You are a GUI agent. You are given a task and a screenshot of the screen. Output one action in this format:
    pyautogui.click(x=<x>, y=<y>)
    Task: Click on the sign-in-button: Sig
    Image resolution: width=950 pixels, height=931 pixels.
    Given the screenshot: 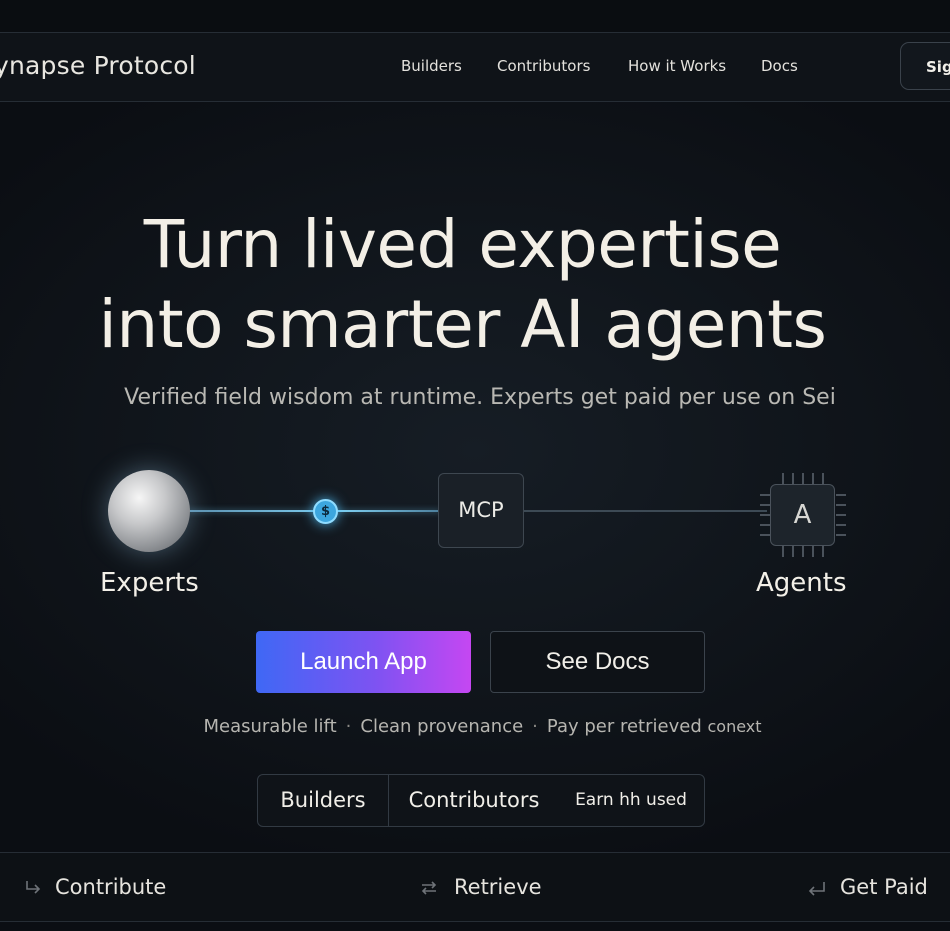 What is the action you would take?
    pyautogui.click(x=925, y=66)
    